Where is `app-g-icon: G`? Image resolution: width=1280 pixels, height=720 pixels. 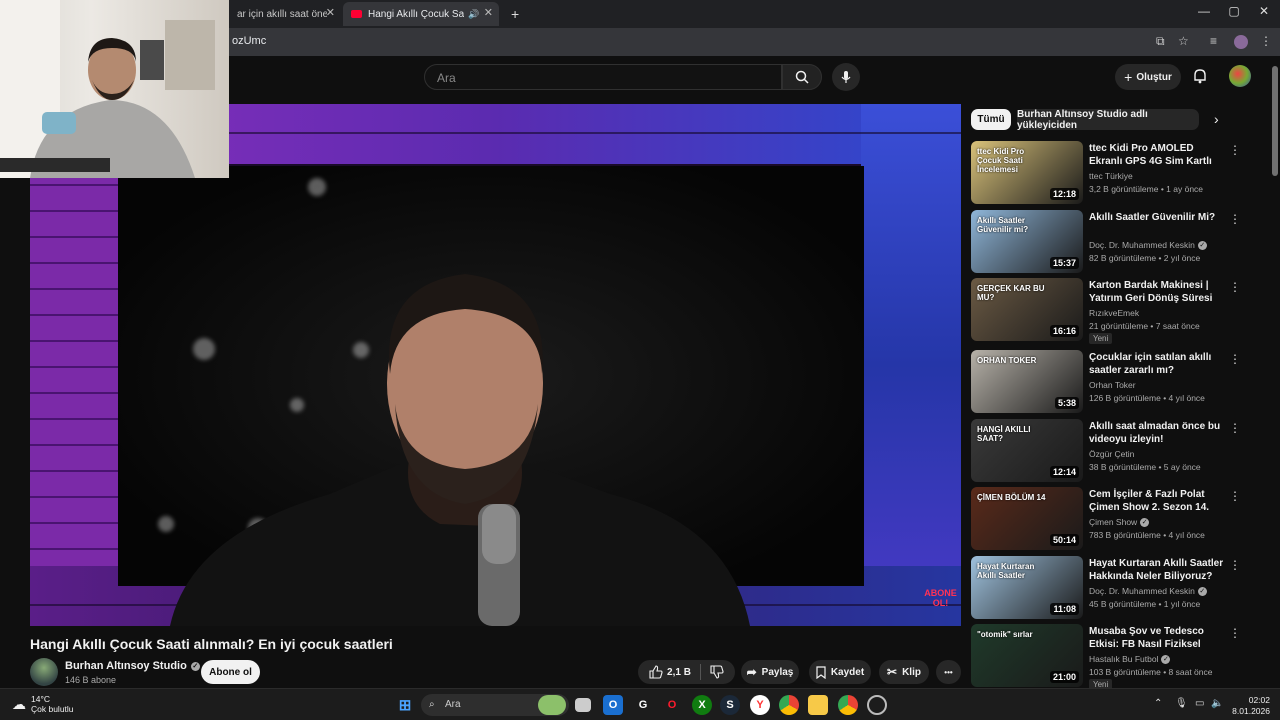 app-g-icon: G is located at coordinates (643, 705).